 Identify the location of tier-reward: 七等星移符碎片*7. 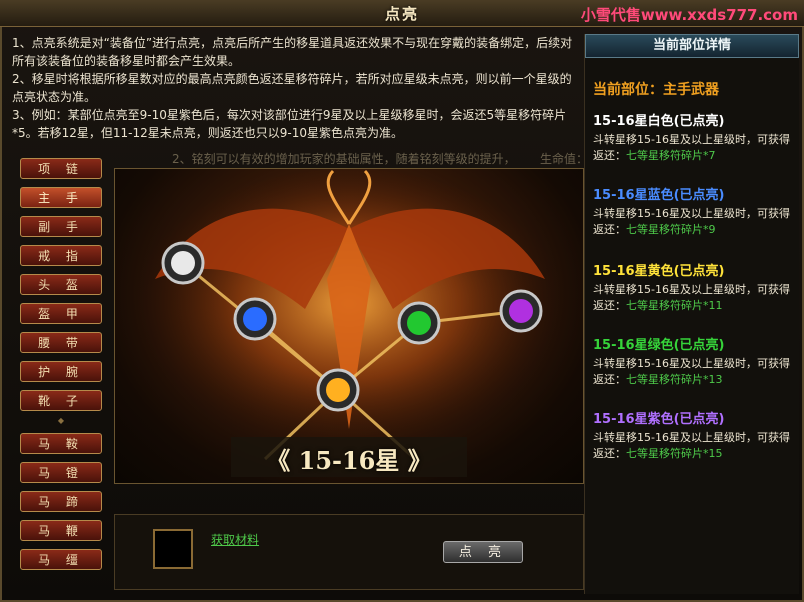
(671, 155).